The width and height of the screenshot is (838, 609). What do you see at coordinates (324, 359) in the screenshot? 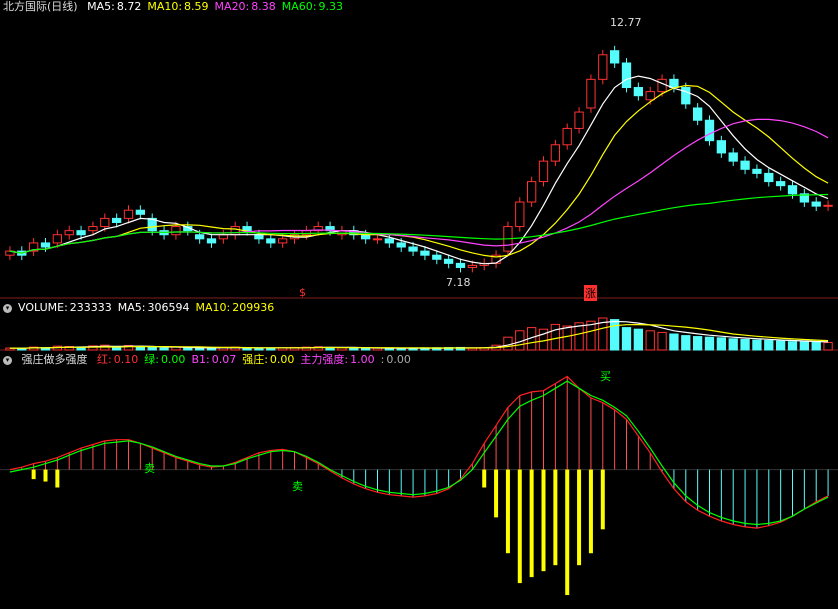
I see `indicator-item-label: 主力强度:` at bounding box center [324, 359].